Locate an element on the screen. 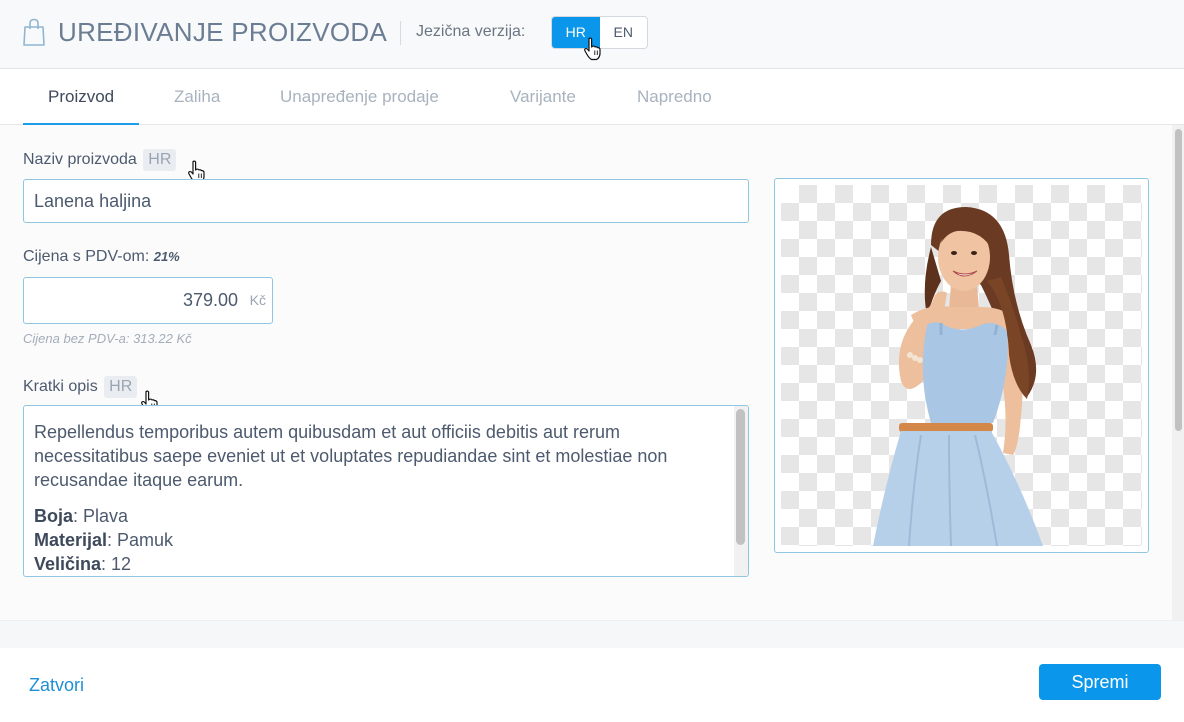 The image size is (1184, 722). price-without-vat-hint: Cijena bez PDV-a: 313.22 Kč is located at coordinates (107, 338).